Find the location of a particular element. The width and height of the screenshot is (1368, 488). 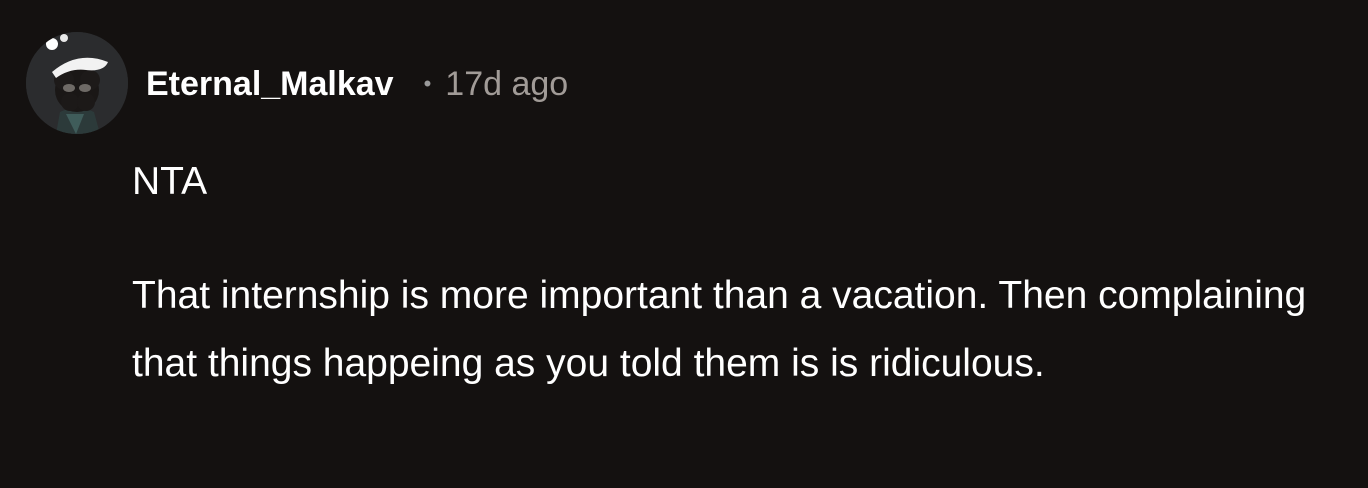

avatar-image is located at coordinates (77, 83).